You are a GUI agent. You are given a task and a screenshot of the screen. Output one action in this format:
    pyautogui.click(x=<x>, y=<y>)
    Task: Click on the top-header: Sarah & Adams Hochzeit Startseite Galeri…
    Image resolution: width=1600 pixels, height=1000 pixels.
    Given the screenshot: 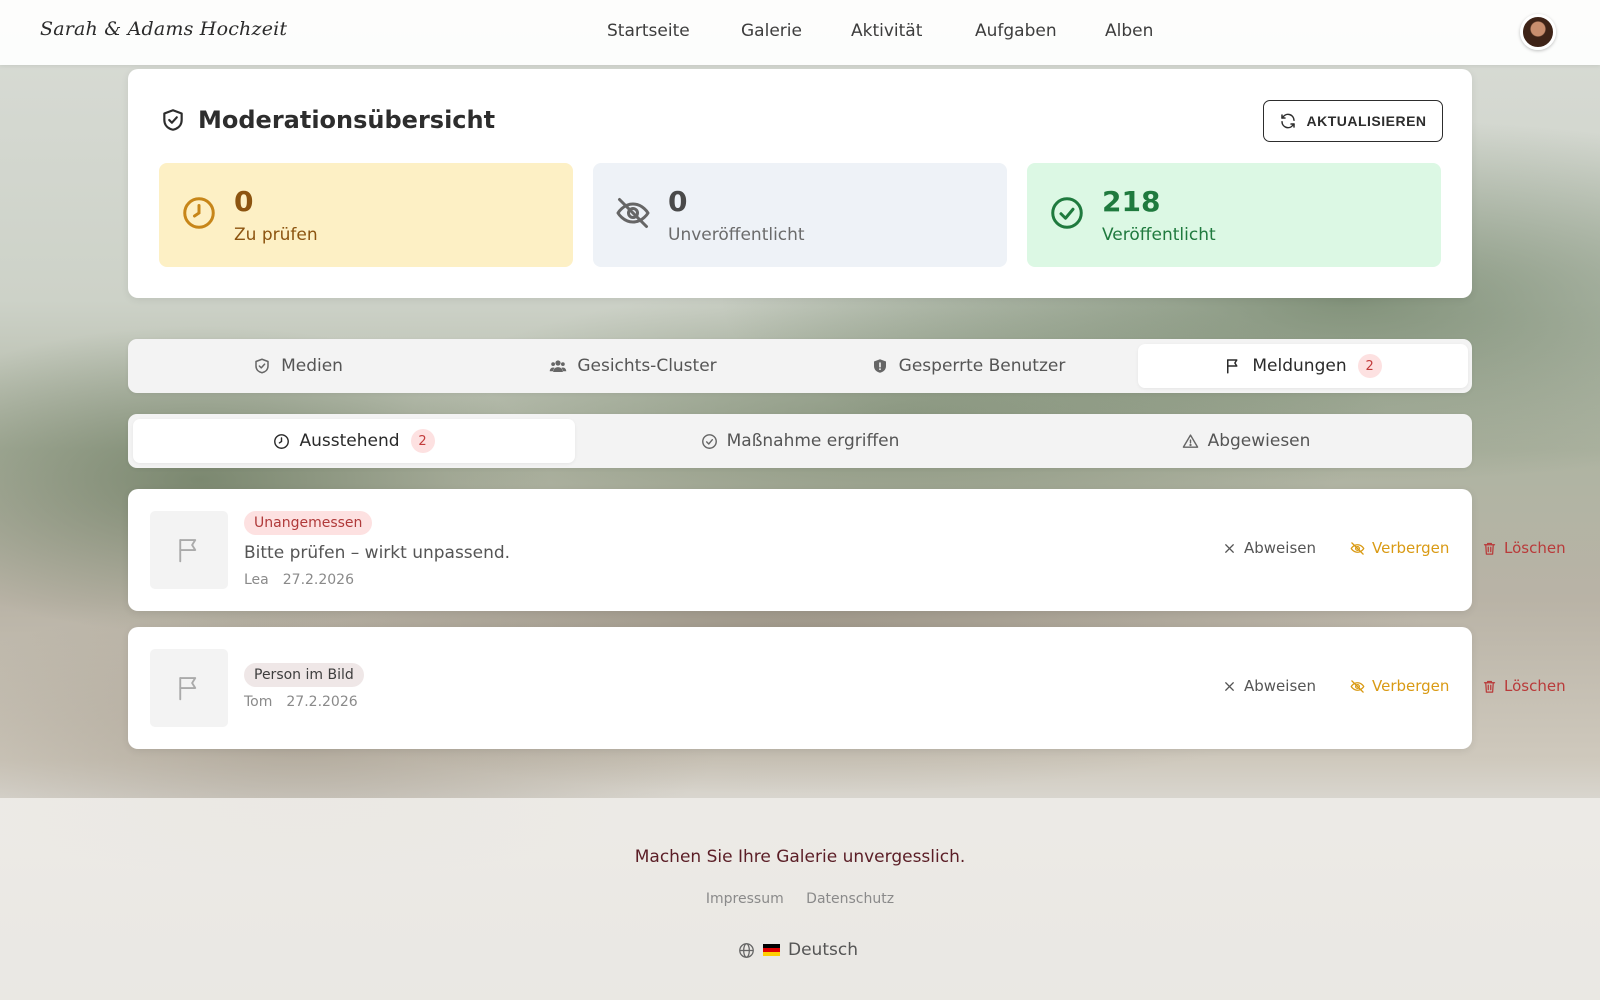 What is the action you would take?
    pyautogui.click(x=800, y=32)
    